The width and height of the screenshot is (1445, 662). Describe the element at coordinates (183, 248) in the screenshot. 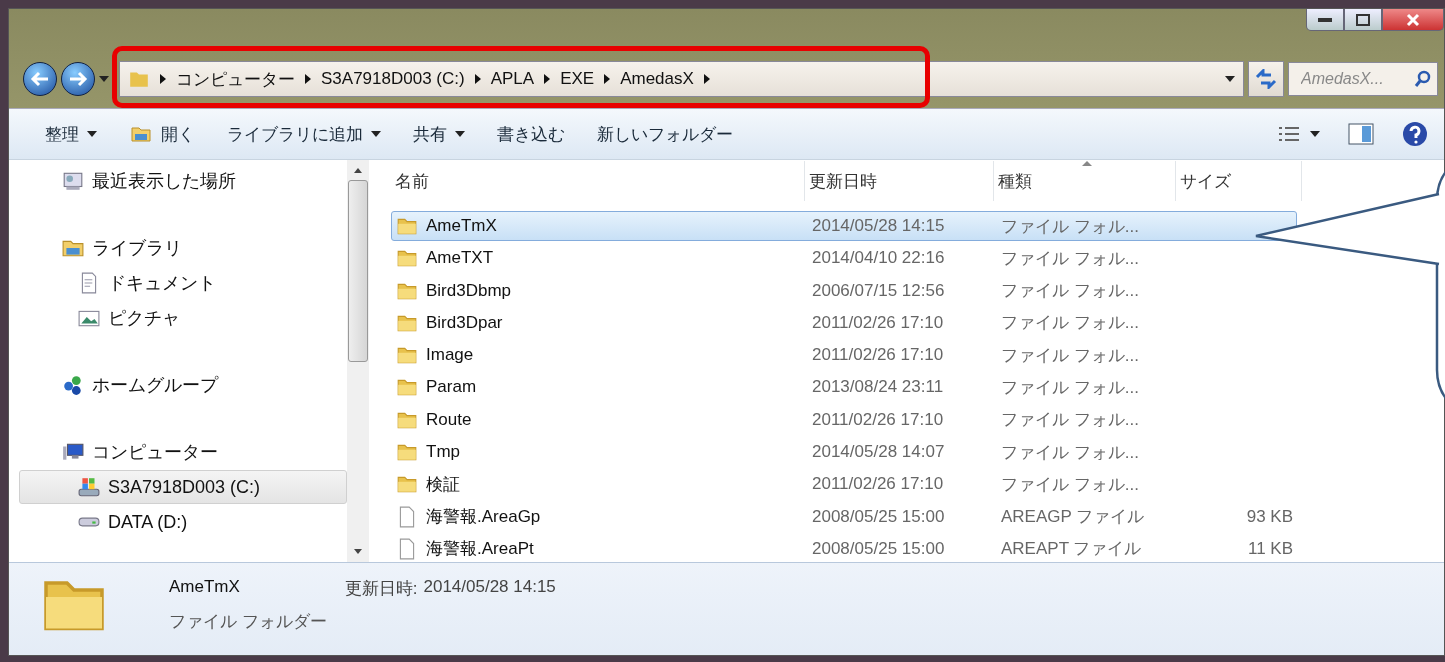

I see `nav-item: ライブラリ` at that location.